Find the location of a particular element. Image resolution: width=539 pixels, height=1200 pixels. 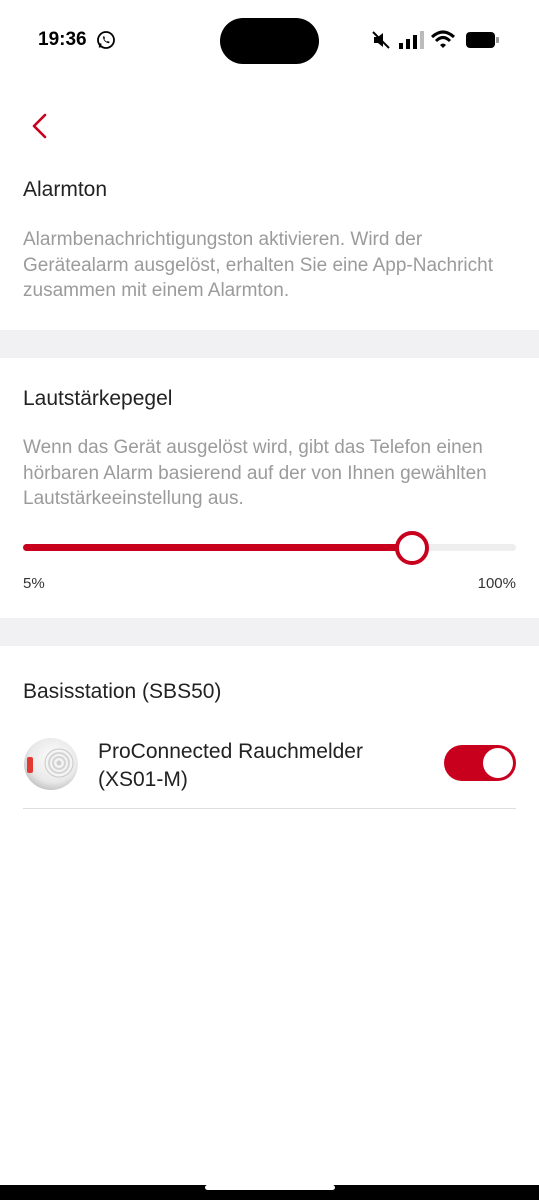

wifi-icon is located at coordinates (443, 39).